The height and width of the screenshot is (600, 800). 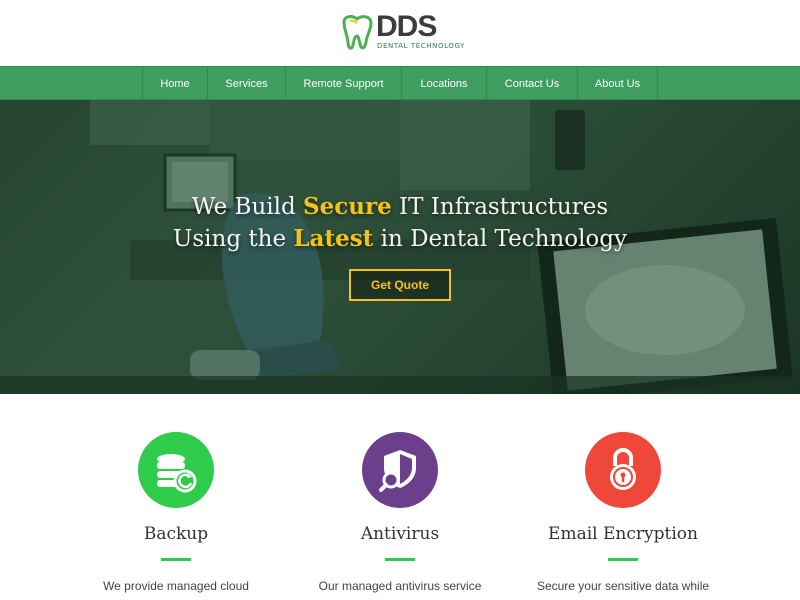 I want to click on feature-antivirus-description: Our managed antivirus service, so click(x=400, y=586).